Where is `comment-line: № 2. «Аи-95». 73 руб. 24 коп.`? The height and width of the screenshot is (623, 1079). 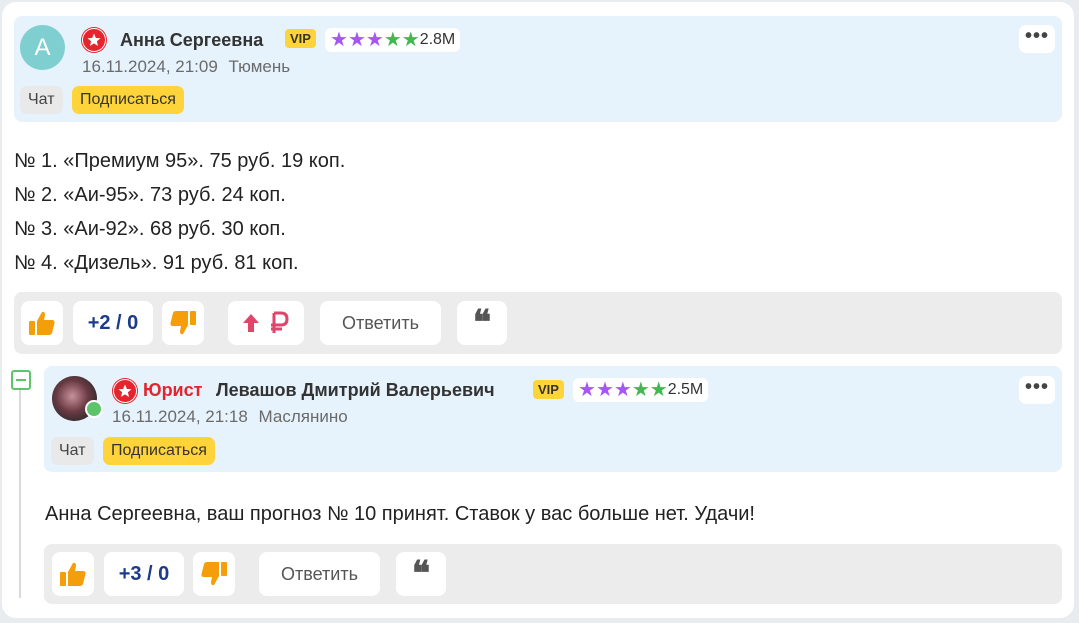
comment-line: № 2. «Аи-95». 73 руб. 24 коп. is located at coordinates (150, 195).